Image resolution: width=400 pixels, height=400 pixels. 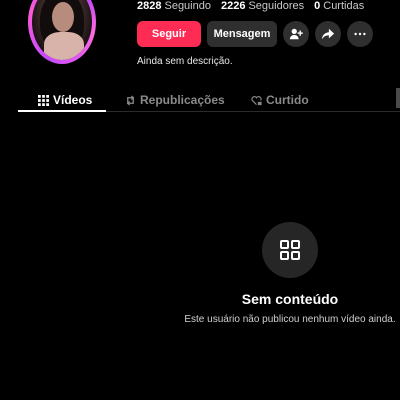 I want to click on likes-label: Curtidas, so click(x=344, y=6).